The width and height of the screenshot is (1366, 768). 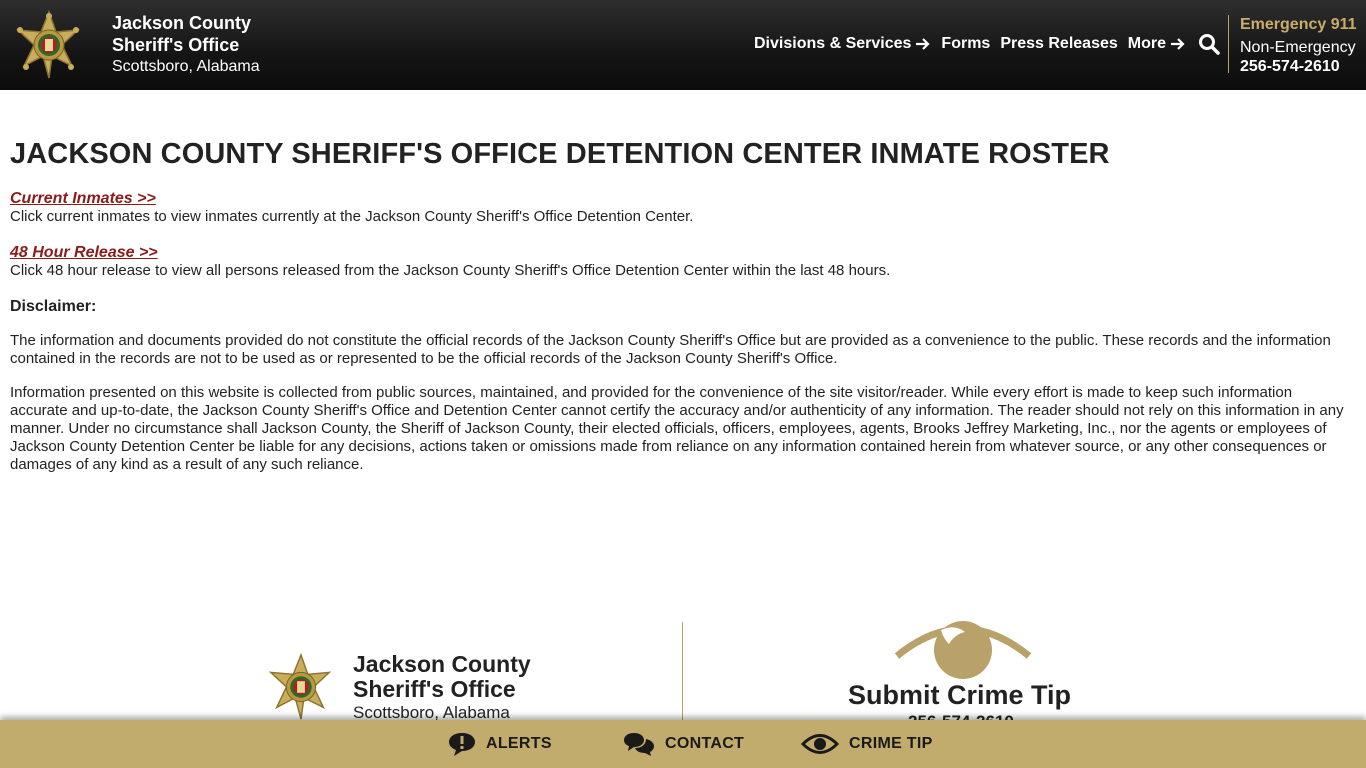 I want to click on crime-tip-label: CRIME TIP, so click(x=891, y=743).